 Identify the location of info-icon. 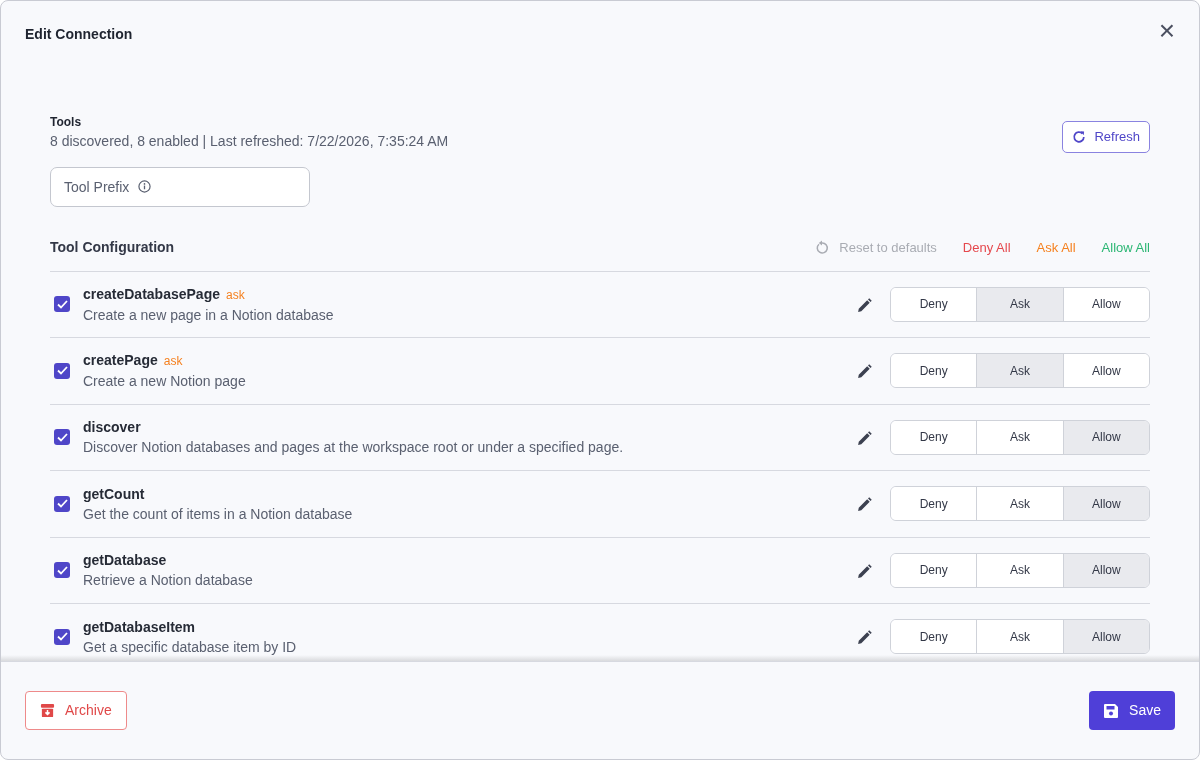
(144, 186).